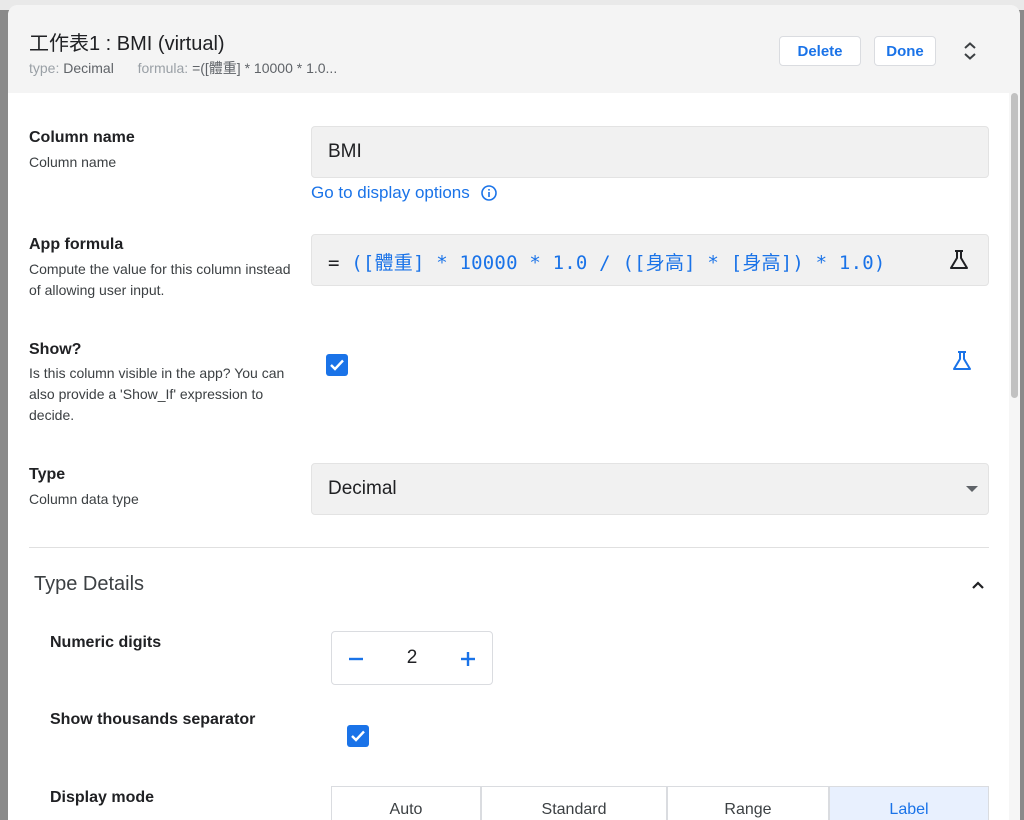 The image size is (1024, 820). Describe the element at coordinates (905, 51) in the screenshot. I see `done-button: Done` at that location.